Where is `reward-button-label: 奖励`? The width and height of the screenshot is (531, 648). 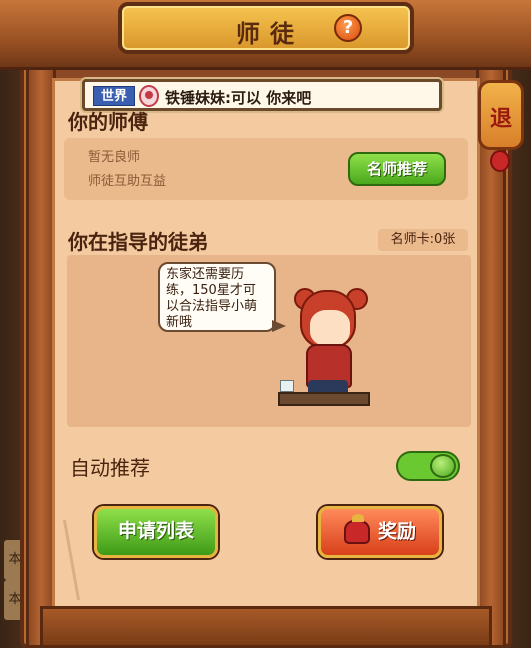
reward-button-label: 奖励 is located at coordinates (396, 531).